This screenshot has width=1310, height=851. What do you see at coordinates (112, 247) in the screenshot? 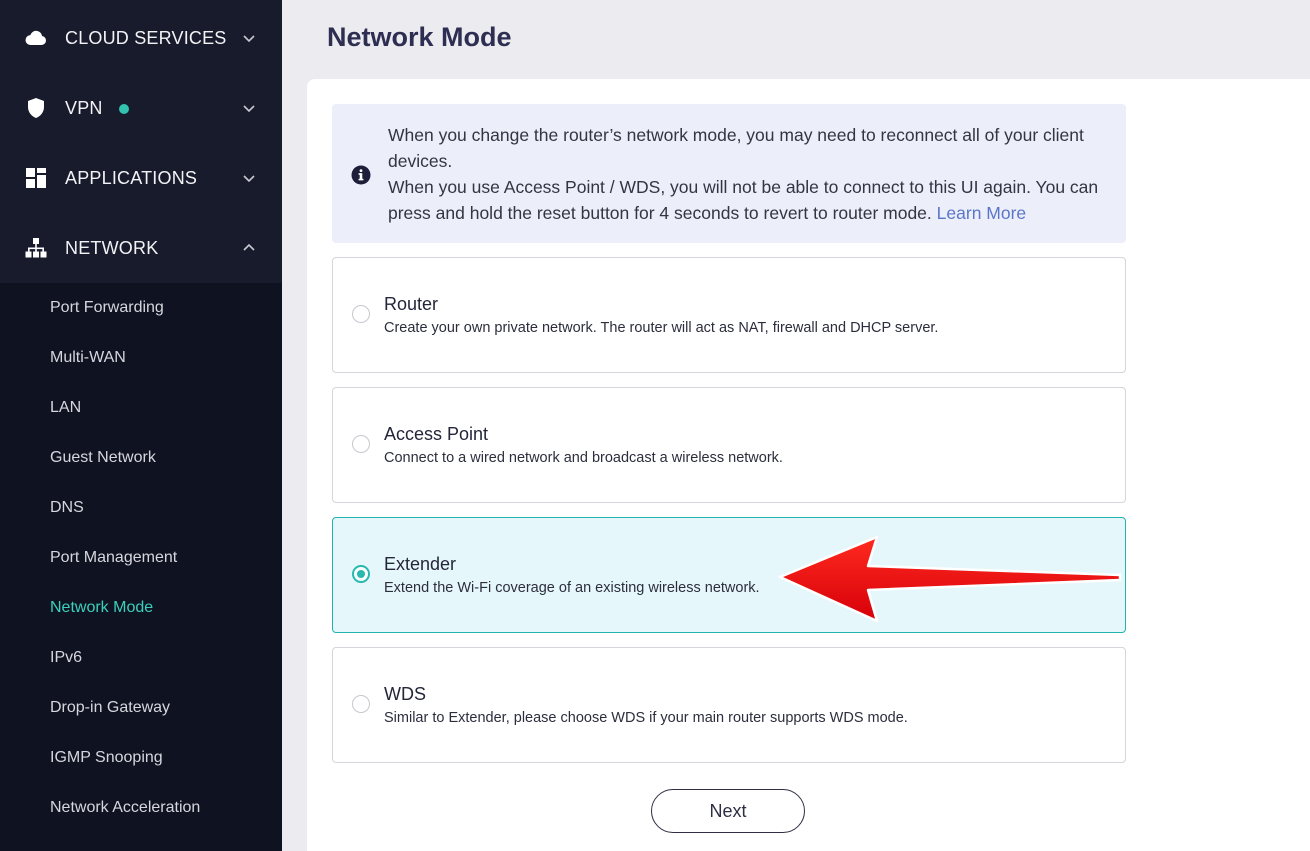
I see `sidebar-section-label: NETWORK` at bounding box center [112, 247].